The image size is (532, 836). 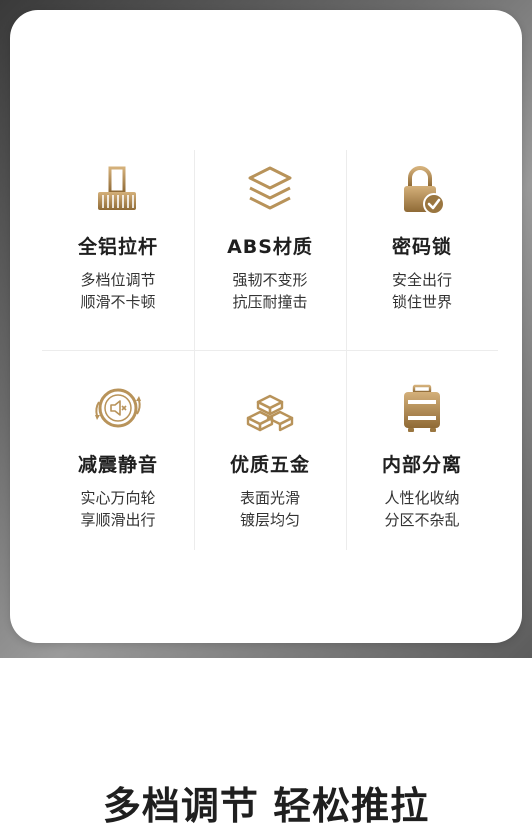 What do you see at coordinates (422, 408) in the screenshot?
I see `suitcase-icon` at bounding box center [422, 408].